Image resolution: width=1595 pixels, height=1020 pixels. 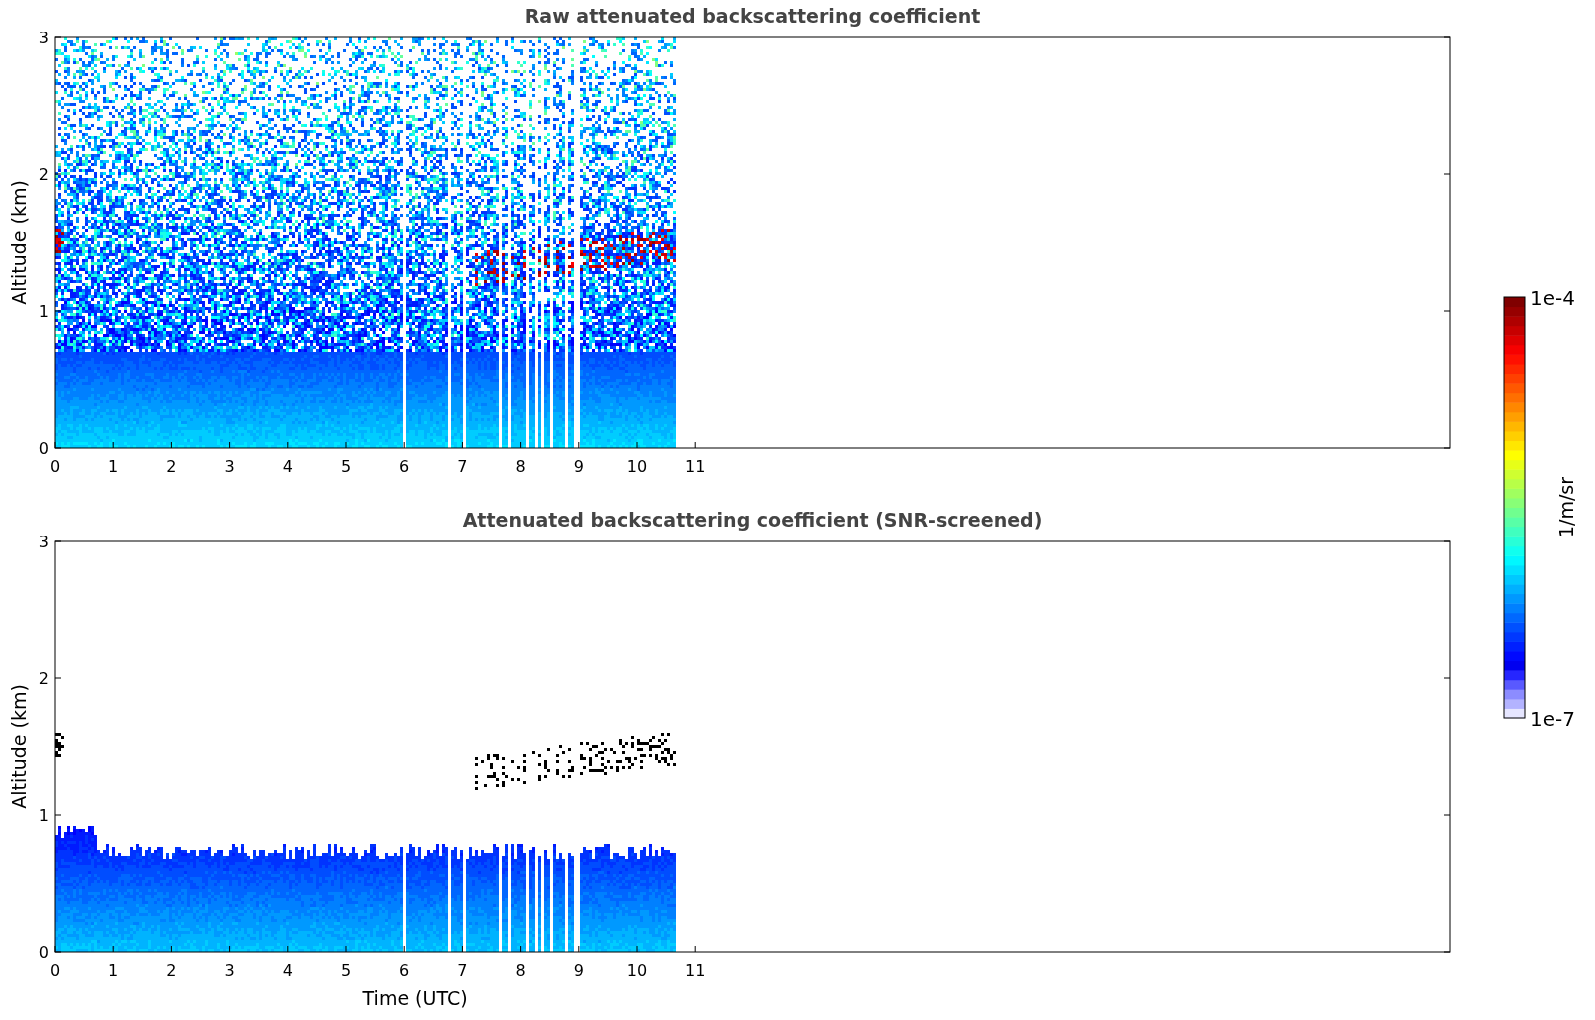 What do you see at coordinates (1552, 298) in the screenshot?
I see `colorbar-tick-label: 1e-4` at bounding box center [1552, 298].